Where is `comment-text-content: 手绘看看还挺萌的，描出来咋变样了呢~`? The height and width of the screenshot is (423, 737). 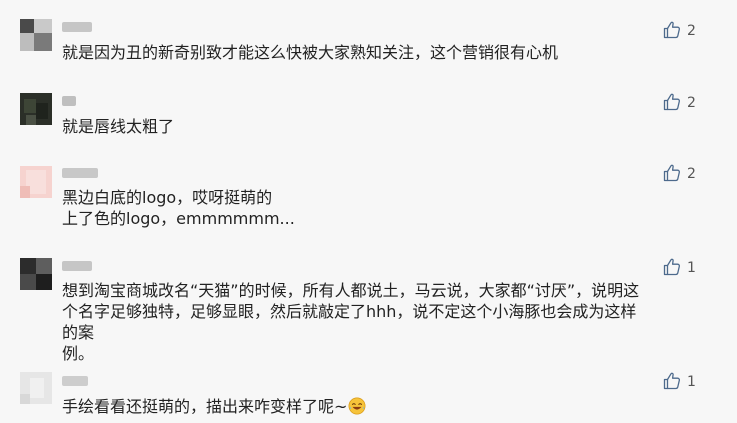 comment-text-content: 手绘看看还挺萌的，描出来咋变样了呢~ is located at coordinates (205, 406).